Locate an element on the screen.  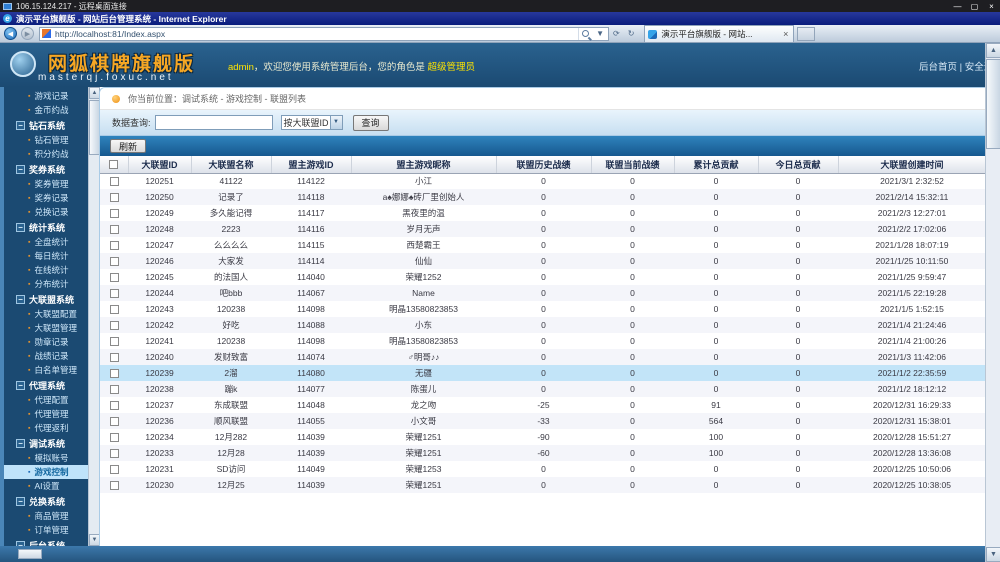
browser-tab: 演示平台旗舰版 - 网站... × is located at coordinates (719, 33).